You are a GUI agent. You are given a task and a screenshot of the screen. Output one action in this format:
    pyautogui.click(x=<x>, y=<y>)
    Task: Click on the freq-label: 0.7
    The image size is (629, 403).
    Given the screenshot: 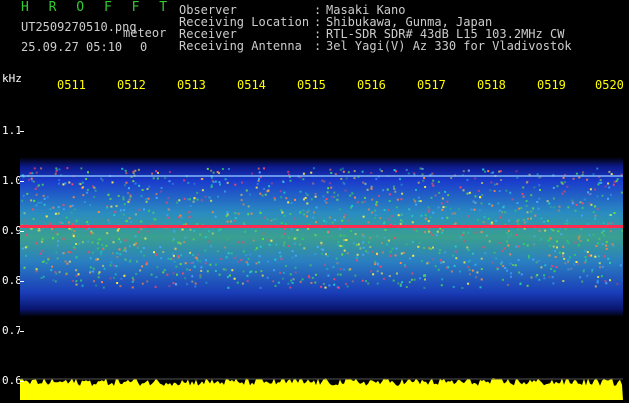 What is the action you would take?
    pyautogui.click(x=12, y=330)
    